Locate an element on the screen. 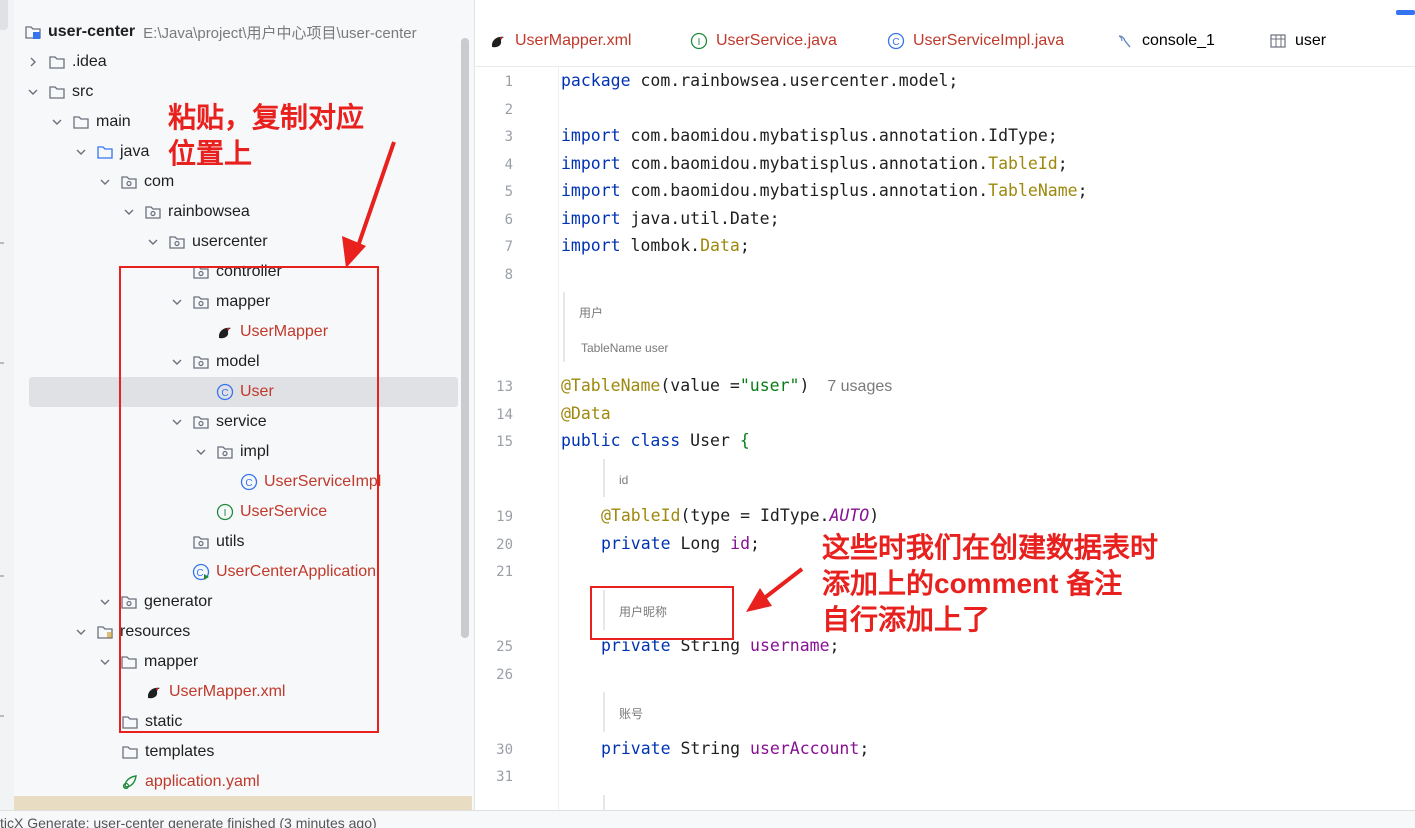 This screenshot has width=1415, height=828. annotation-line: 添加上的comment 备注 is located at coordinates (972, 583).